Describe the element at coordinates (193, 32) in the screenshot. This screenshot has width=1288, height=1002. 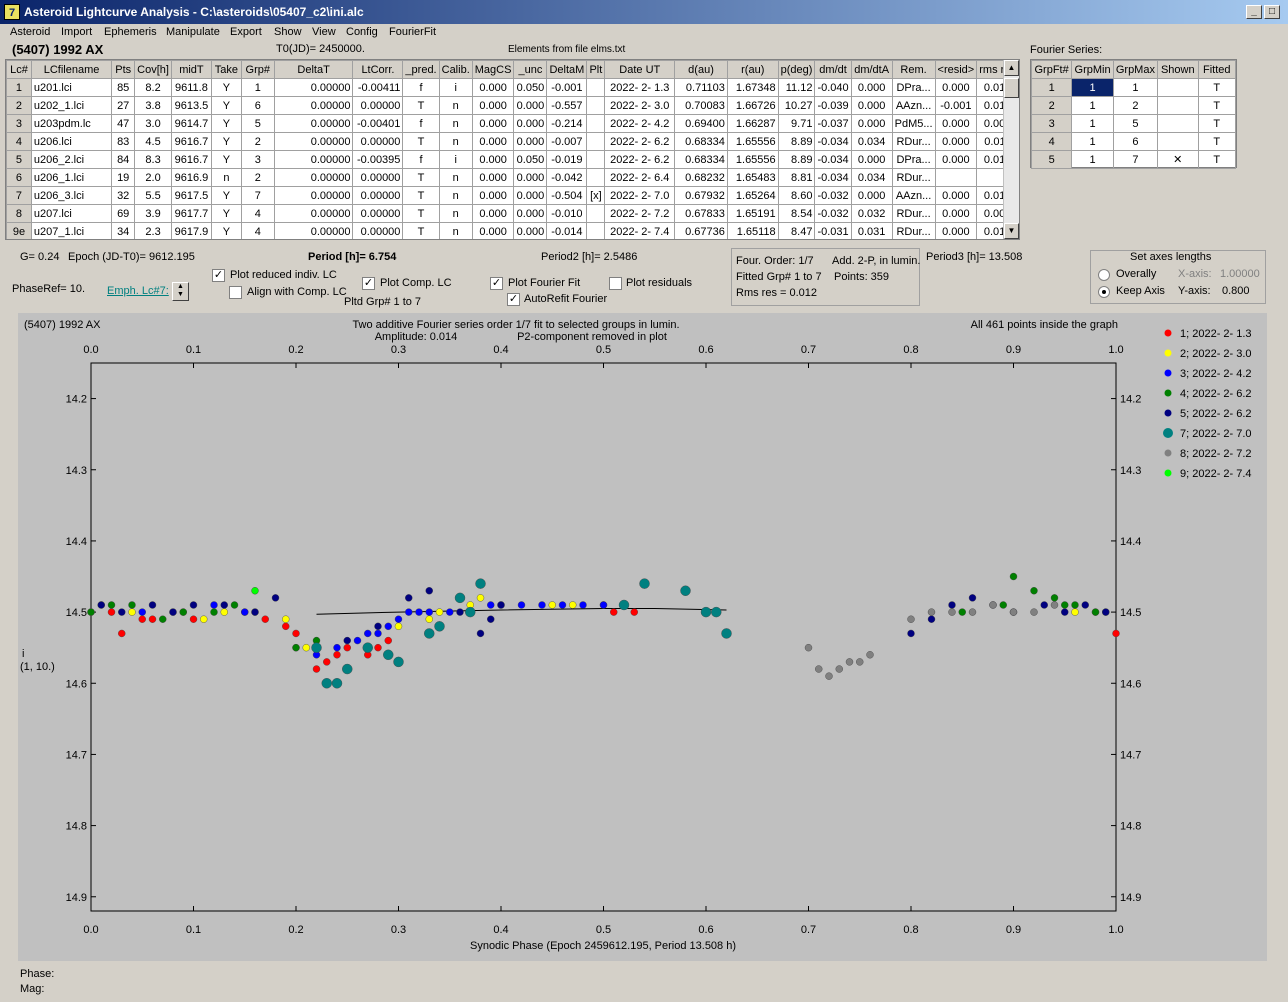
I see `menu-manipulate: Manipulate` at that location.